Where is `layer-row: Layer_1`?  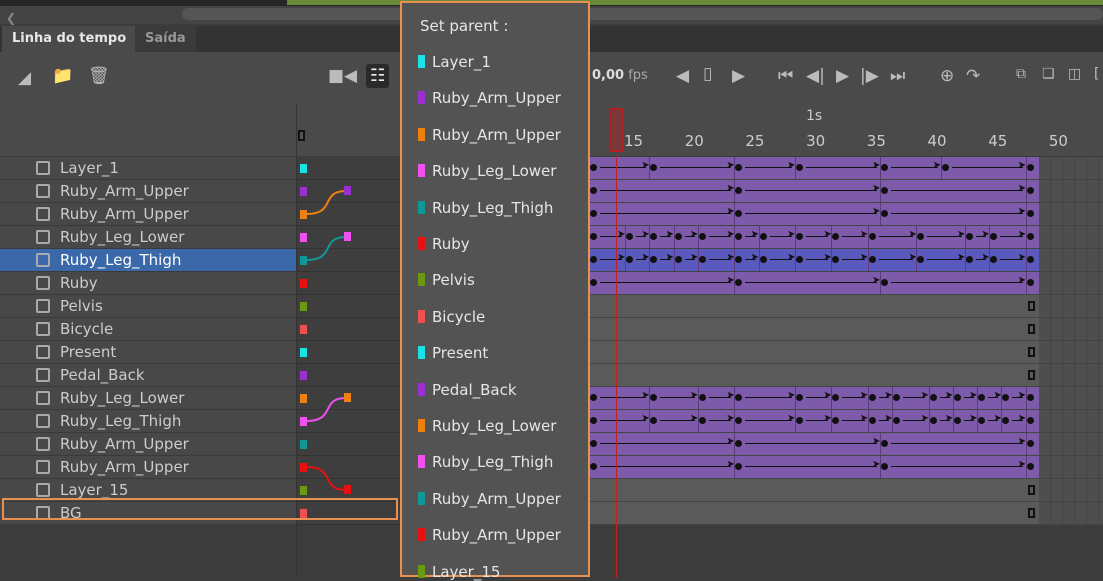 layer-row: Layer_1 is located at coordinates (148, 168).